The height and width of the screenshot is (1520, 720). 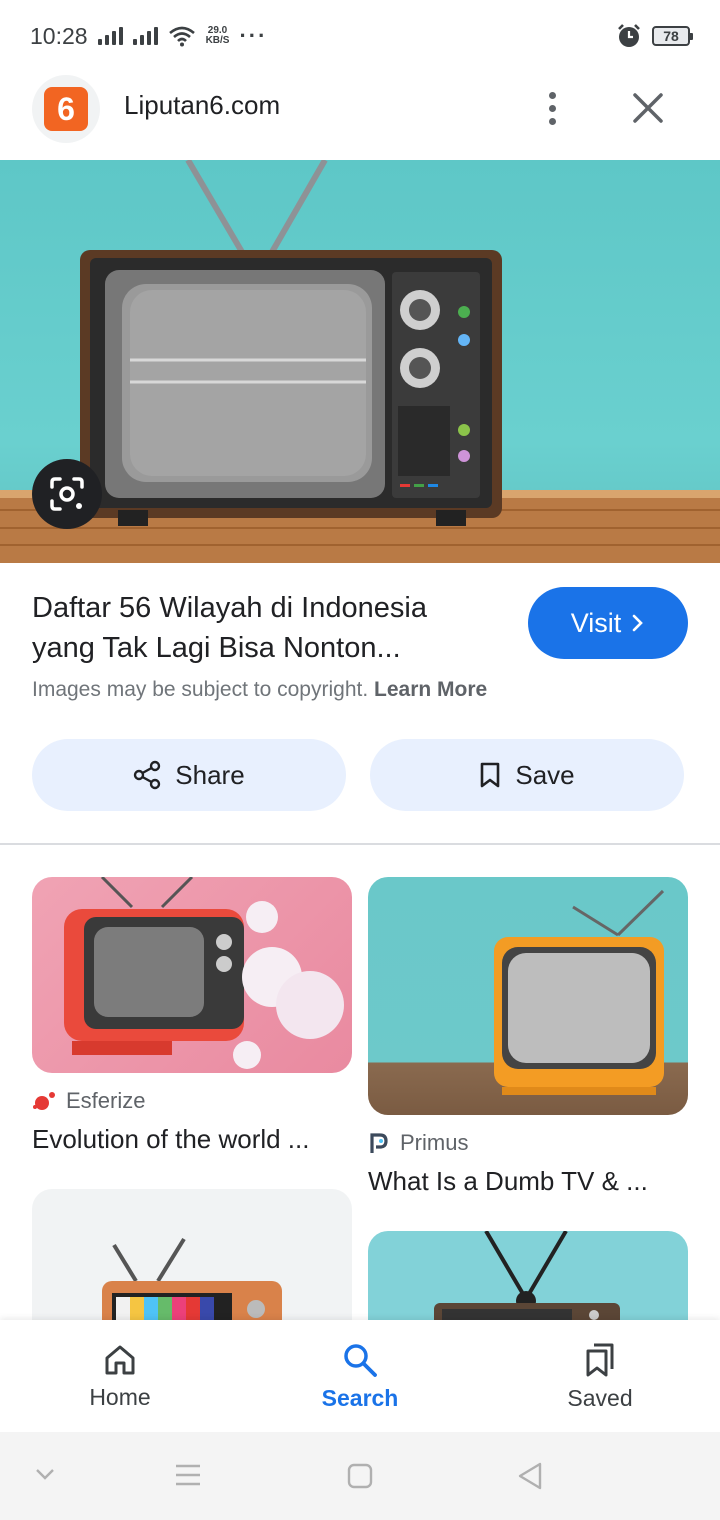 I want to click on nav-search: Search, so click(x=360, y=1376).